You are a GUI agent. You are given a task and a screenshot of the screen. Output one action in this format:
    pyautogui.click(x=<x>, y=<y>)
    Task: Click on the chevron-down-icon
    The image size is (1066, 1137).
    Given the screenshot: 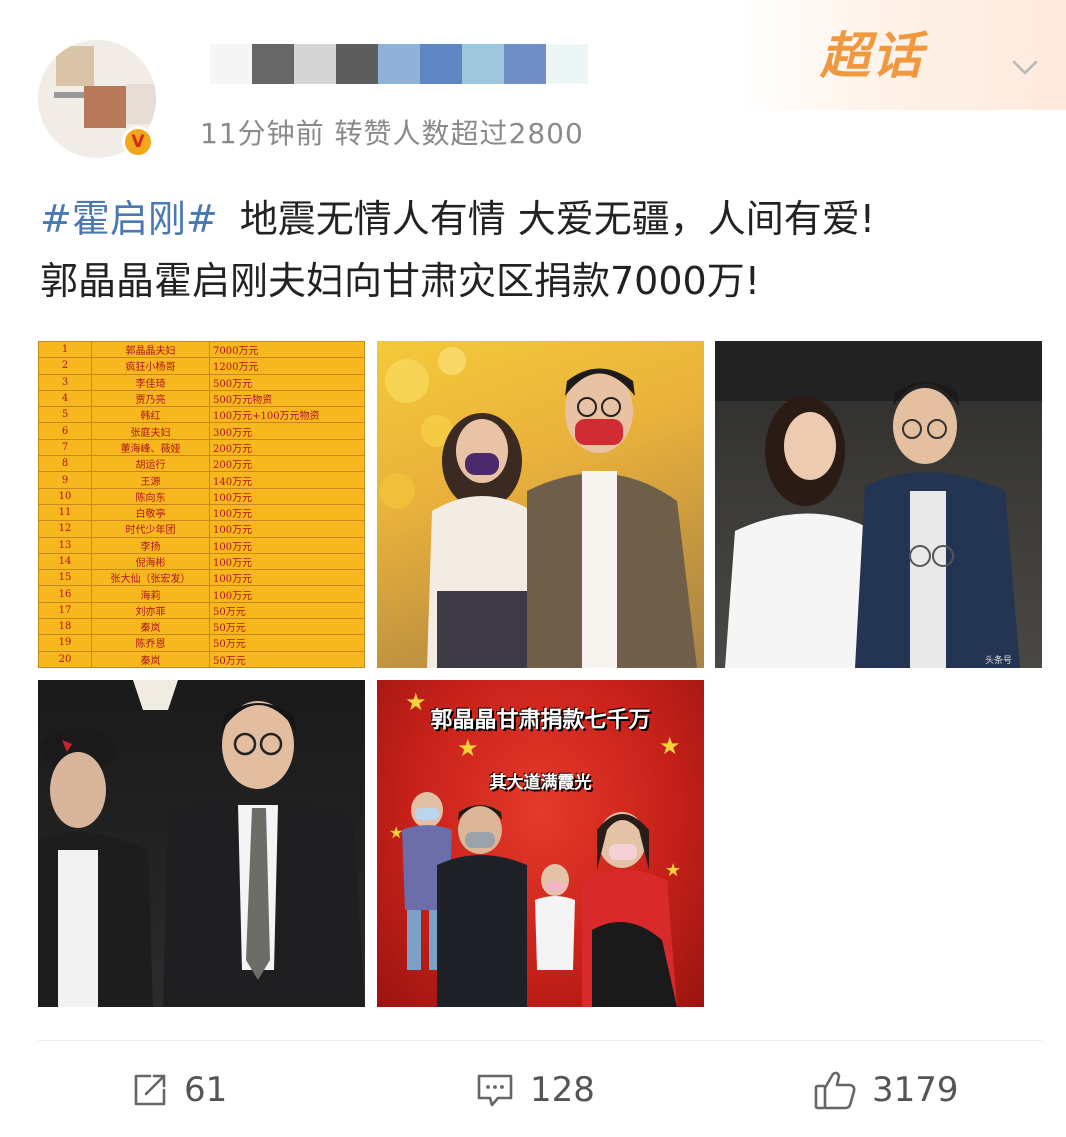 What is the action you would take?
    pyautogui.click(x=1025, y=67)
    